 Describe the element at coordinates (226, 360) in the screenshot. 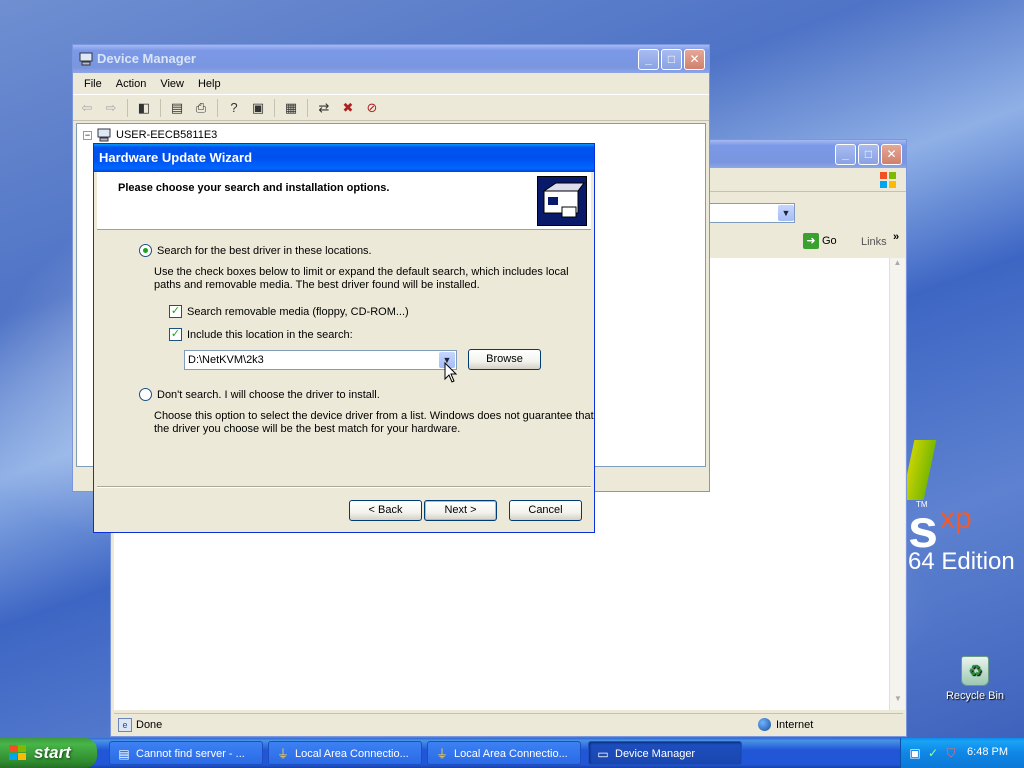

I see `location-value: D:\NetKVM\2k3` at that location.